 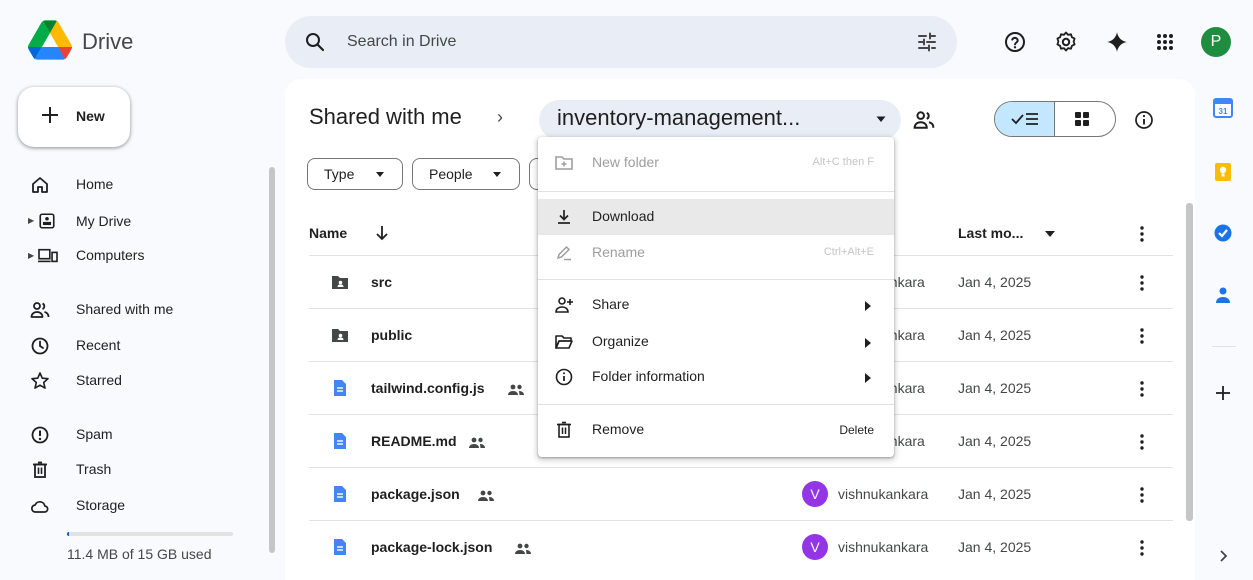 What do you see at coordinates (68, 534) in the screenshot?
I see `storage-usage-fill` at bounding box center [68, 534].